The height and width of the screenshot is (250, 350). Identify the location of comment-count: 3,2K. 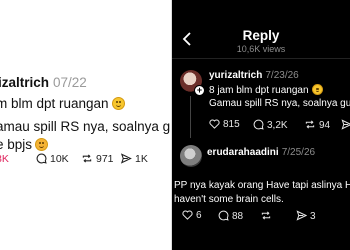
(277, 125).